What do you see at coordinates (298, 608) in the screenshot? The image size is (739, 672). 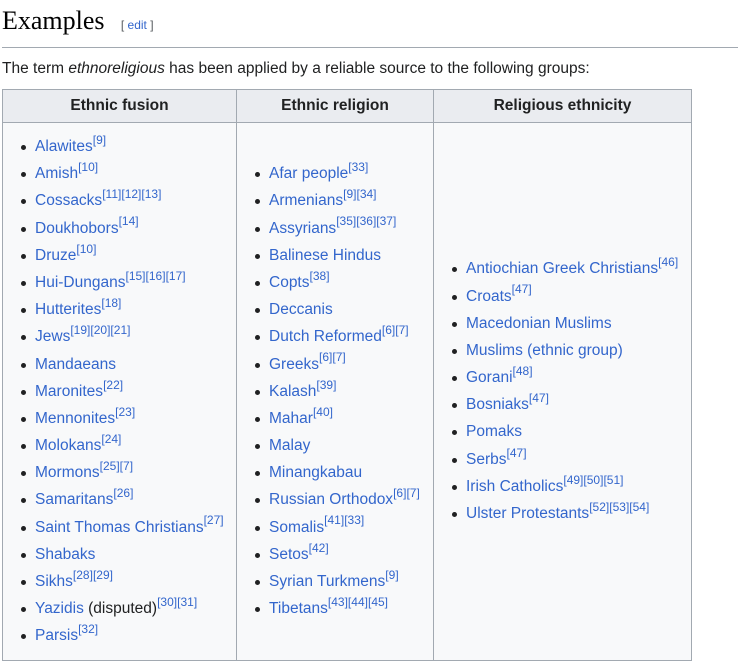 I see `group-link-tibetans: Tibetans` at bounding box center [298, 608].